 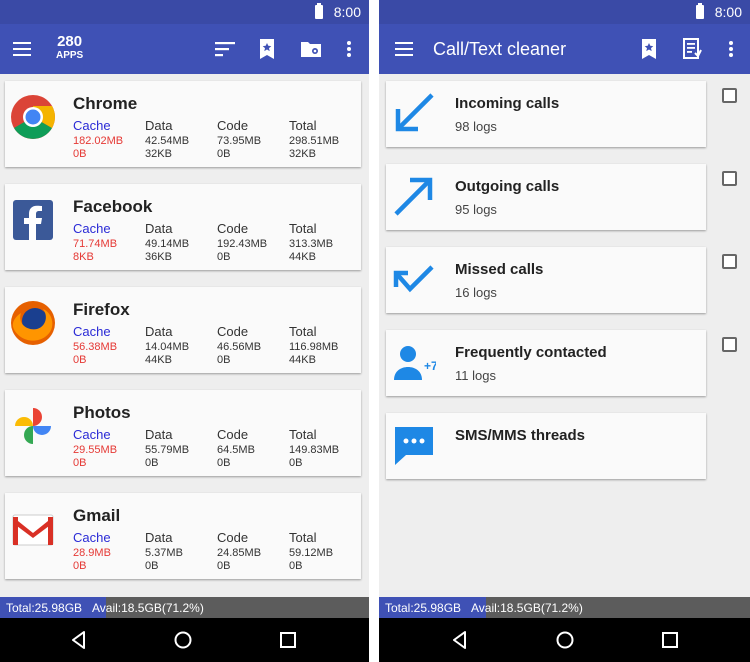 What do you see at coordinates (98, 140) in the screenshot?
I see `cache-column: Cache 182.02MB 0B` at bounding box center [98, 140].